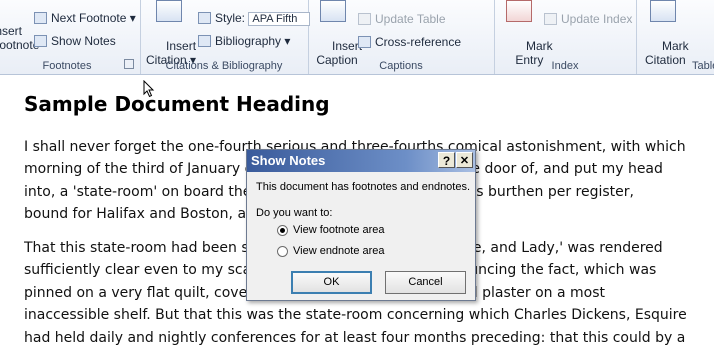 Image resolution: width=714 pixels, height=349 pixels. What do you see at coordinates (67, 66) in the screenshot?
I see `footnotes-group-label: Footnotes` at bounding box center [67, 66].